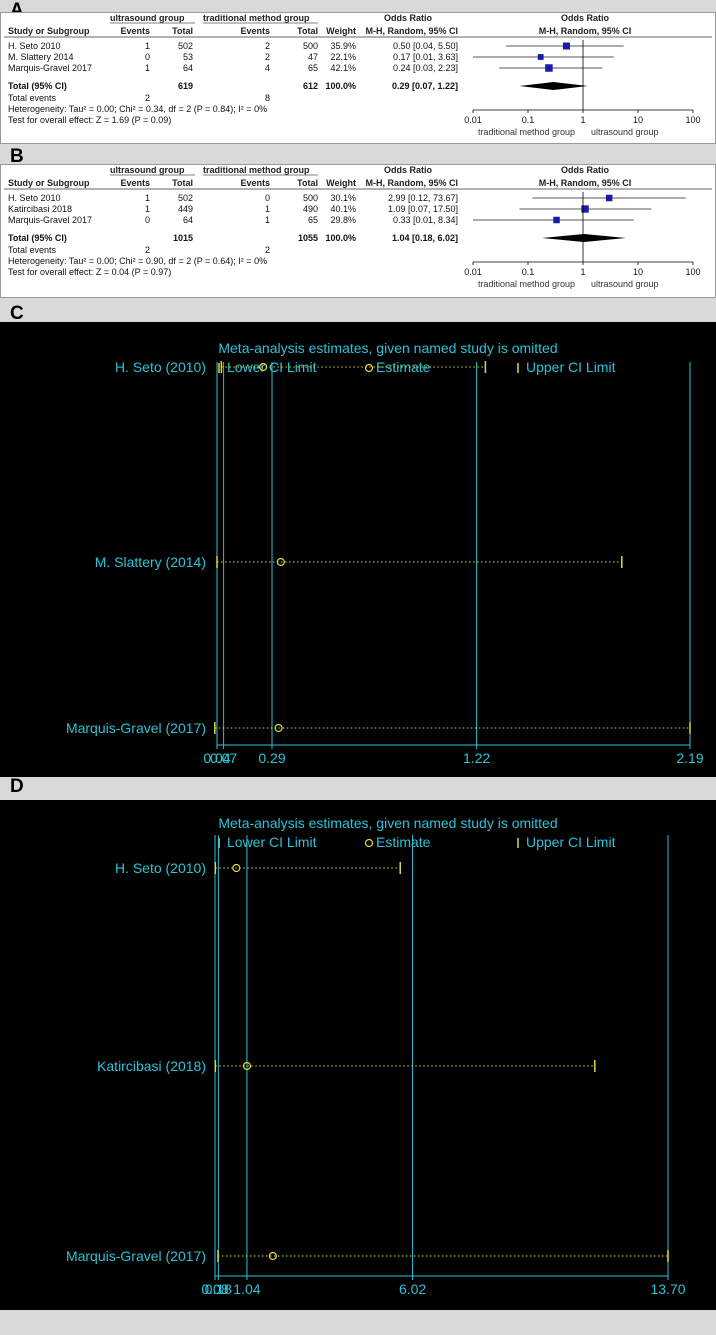 This screenshot has width=716, height=1335. What do you see at coordinates (185, 198) in the screenshot?
I see `total1-value: 502` at bounding box center [185, 198].